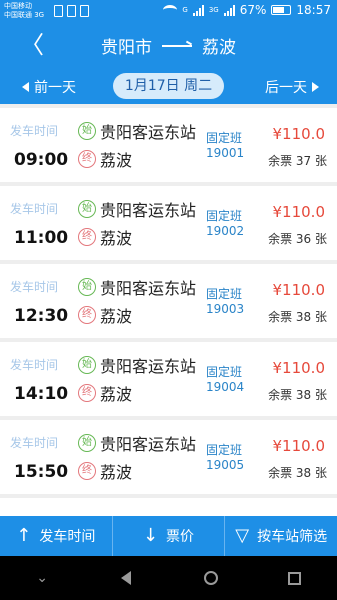 The height and width of the screenshot is (600, 337). Describe the element at coordinates (225, 309) in the screenshot. I see `bus-number: 19003` at that location.